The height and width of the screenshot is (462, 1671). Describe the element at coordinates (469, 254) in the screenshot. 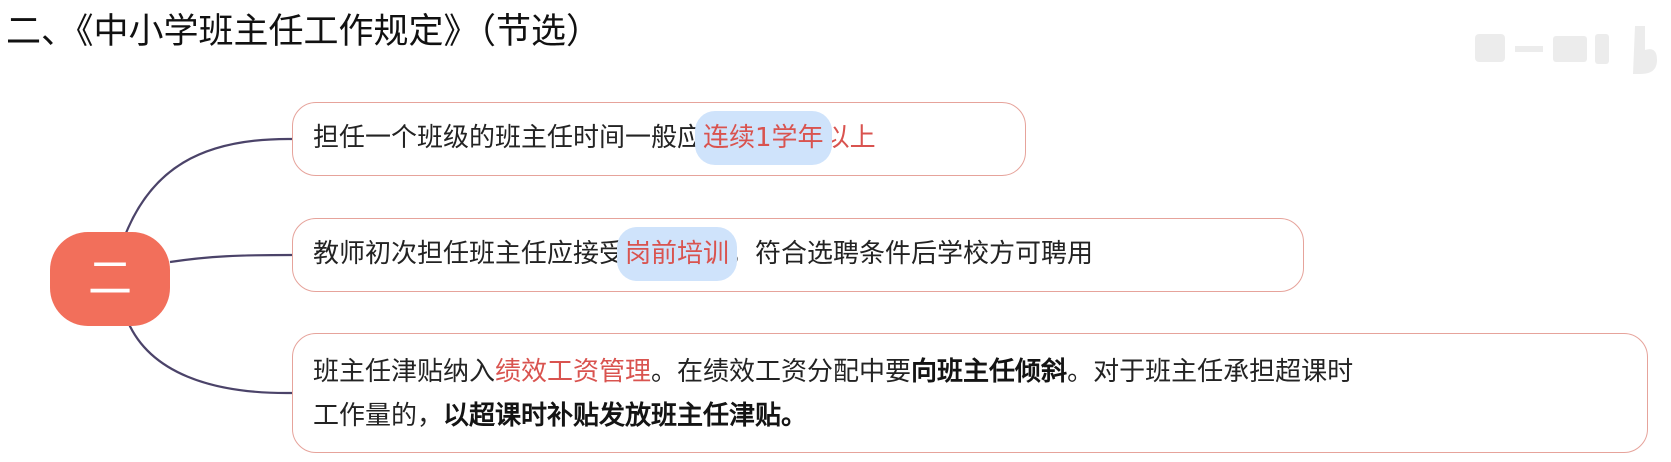

I see `branch-2-text-before: 教师初次担任班主任应接受` at that location.